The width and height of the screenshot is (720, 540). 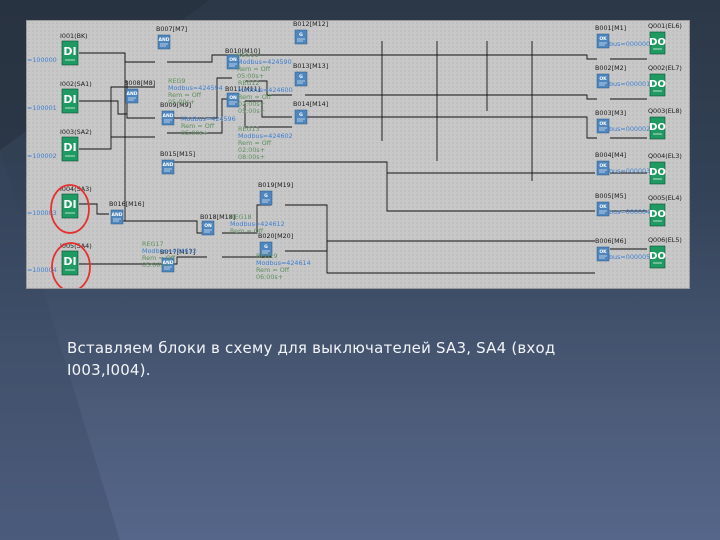 What do you see at coordinates (233, 60) in the screenshot?
I see `timer-block-1-glyph: ON` at bounding box center [233, 60].